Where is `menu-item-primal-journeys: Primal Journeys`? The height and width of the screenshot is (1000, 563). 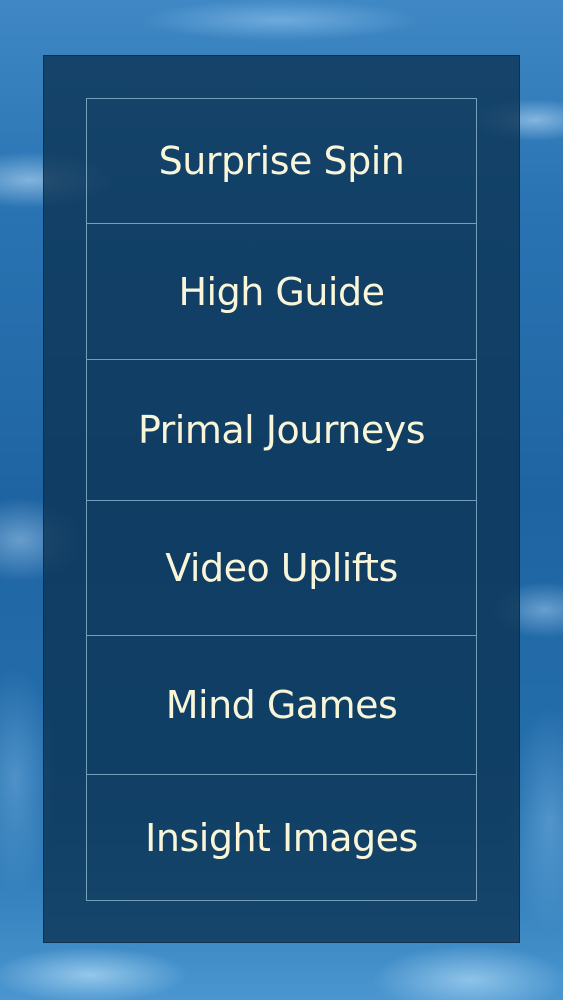
menu-item-primal-journeys: Primal Journeys is located at coordinates (281, 430).